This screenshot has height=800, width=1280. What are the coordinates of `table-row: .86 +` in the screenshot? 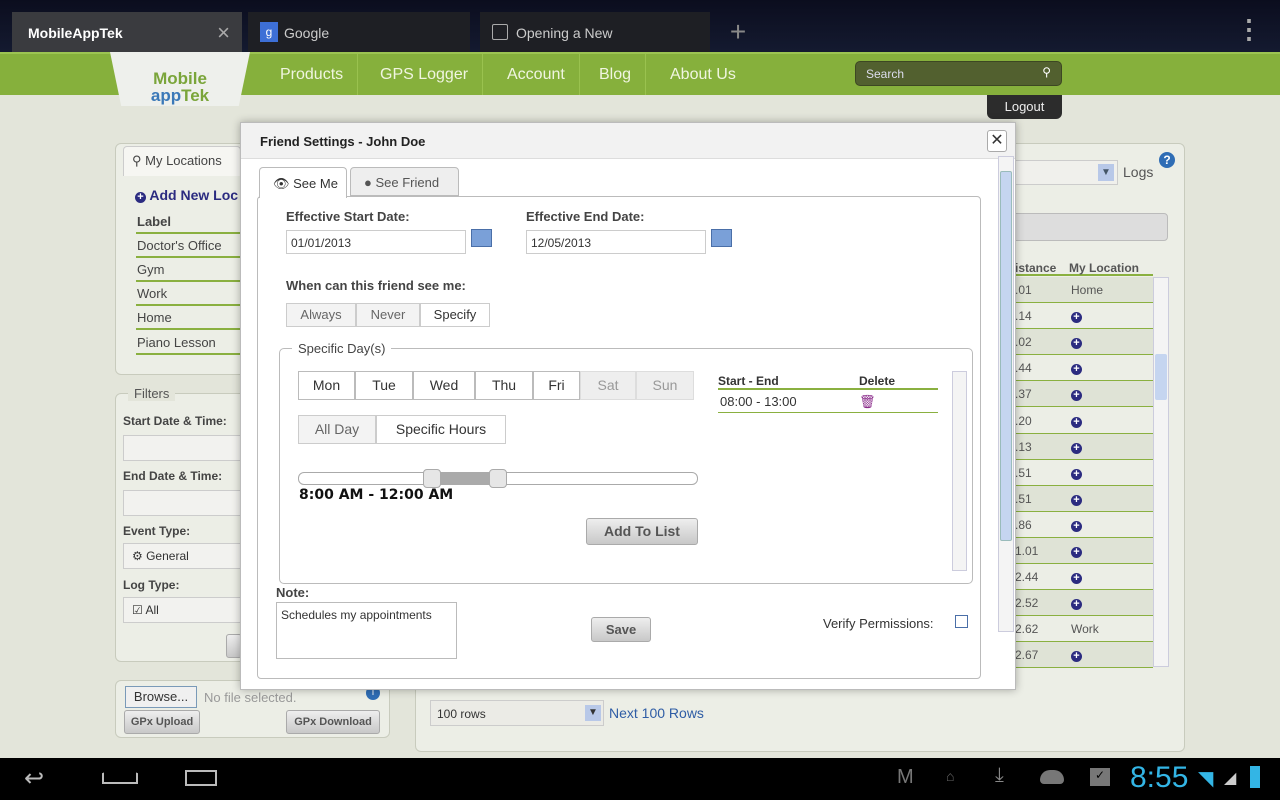 It's located at (1084, 524).